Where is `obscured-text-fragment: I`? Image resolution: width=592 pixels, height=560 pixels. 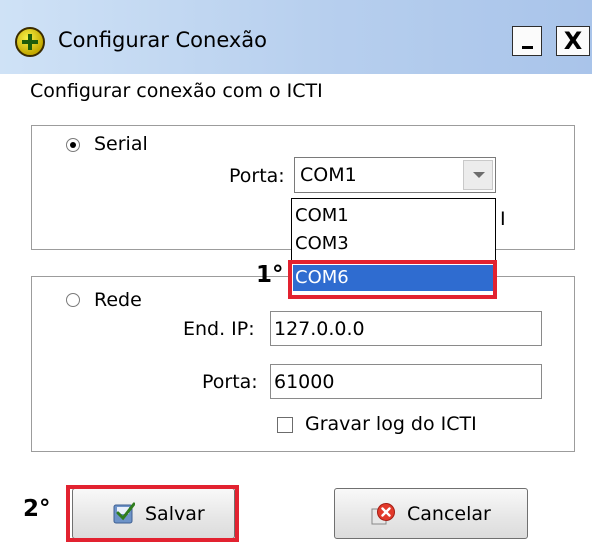
obscured-text-fragment: I is located at coordinates (503, 219).